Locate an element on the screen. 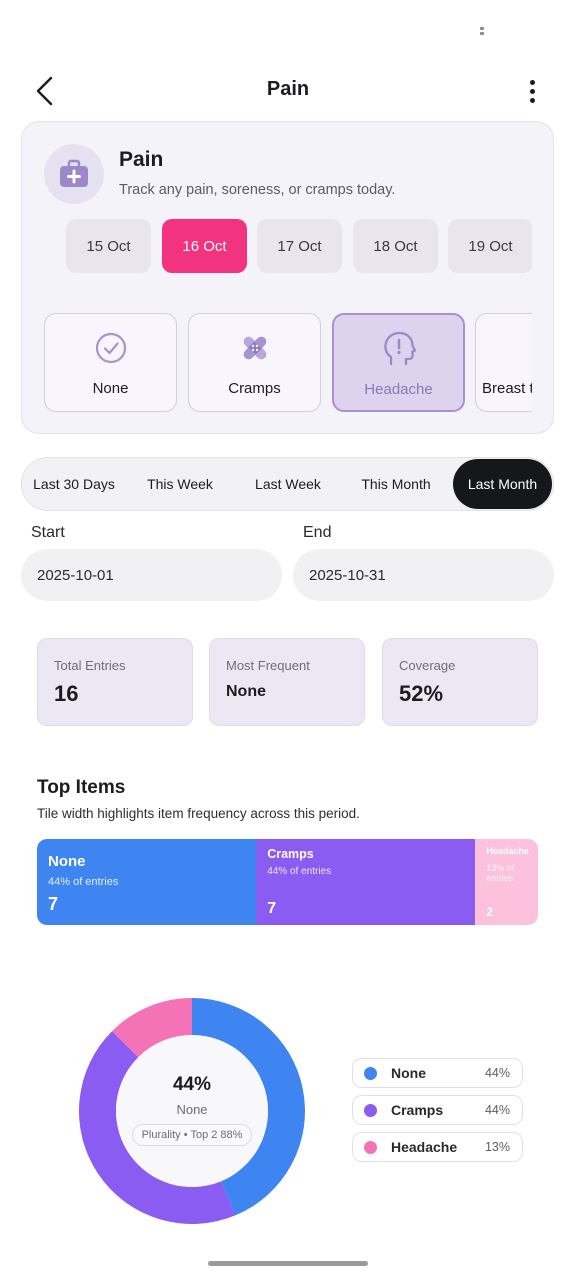 The width and height of the screenshot is (576, 1280). top-items-title: Top Items is located at coordinates (81, 787).